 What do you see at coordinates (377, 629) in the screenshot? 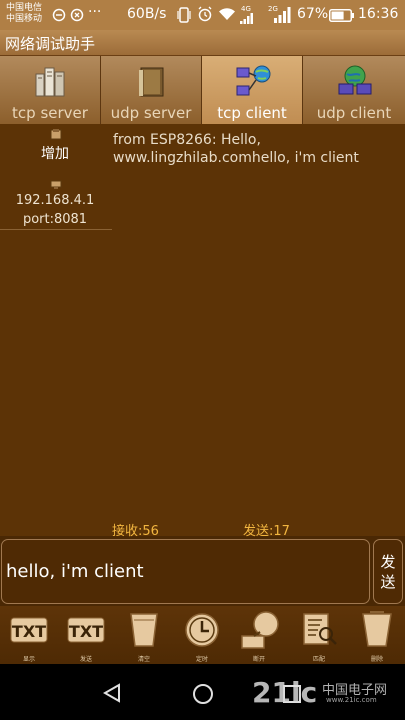
I see `delete-cup-icon` at bounding box center [377, 629].